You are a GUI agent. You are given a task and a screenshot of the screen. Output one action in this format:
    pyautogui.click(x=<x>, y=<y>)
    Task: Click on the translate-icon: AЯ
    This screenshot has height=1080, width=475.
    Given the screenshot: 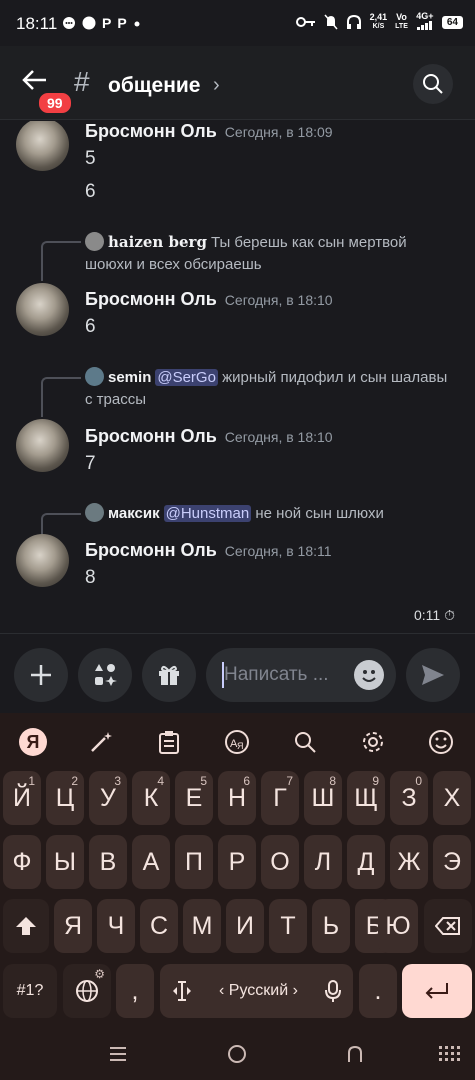 What is the action you would take?
    pyautogui.click(x=237, y=742)
    